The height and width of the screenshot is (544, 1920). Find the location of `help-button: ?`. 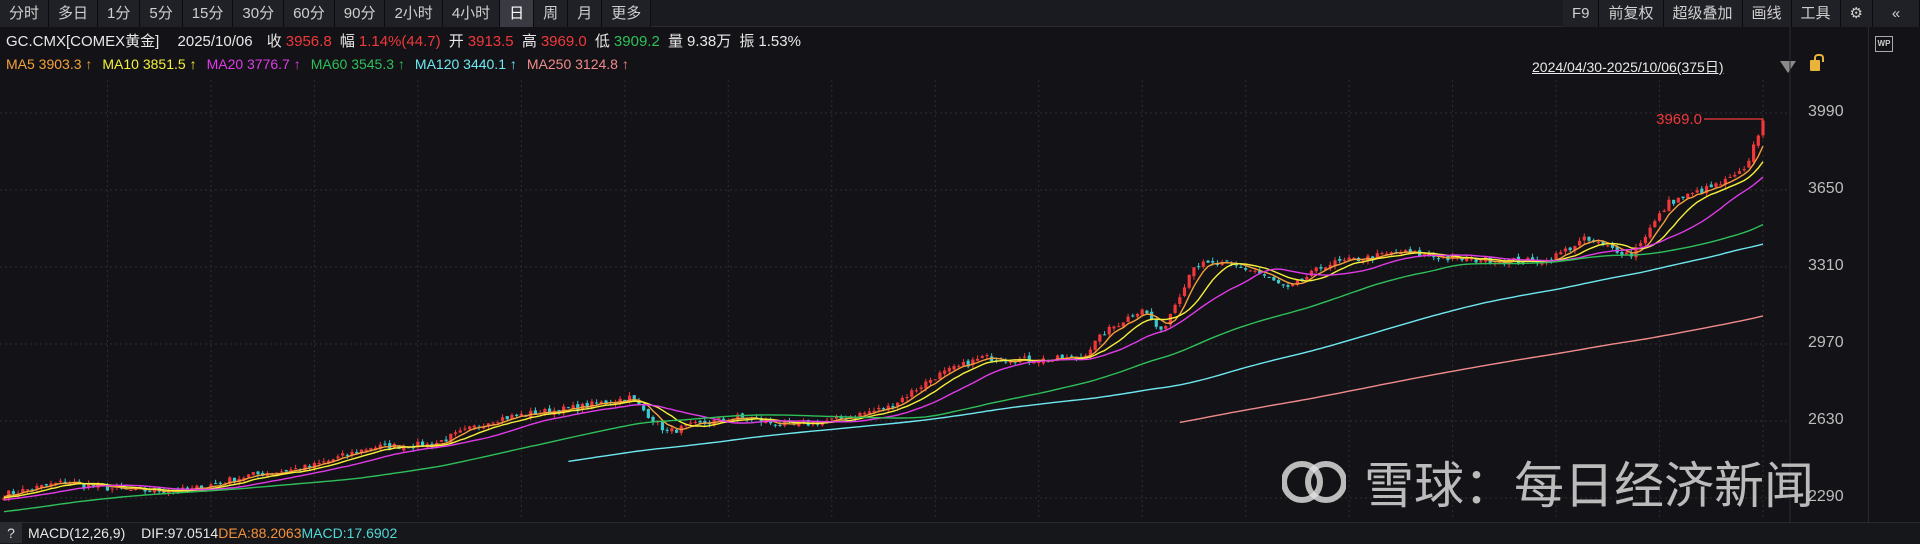

help-button: ? is located at coordinates (11, 533).